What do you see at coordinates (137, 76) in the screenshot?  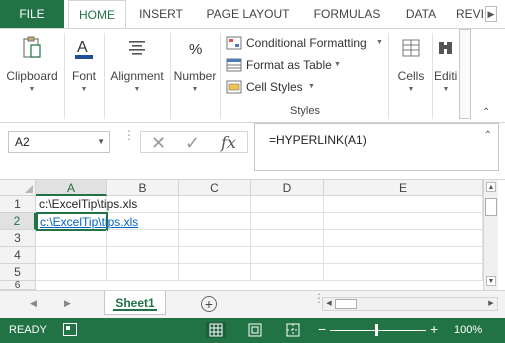 I see `alignment-label: Alignment` at bounding box center [137, 76].